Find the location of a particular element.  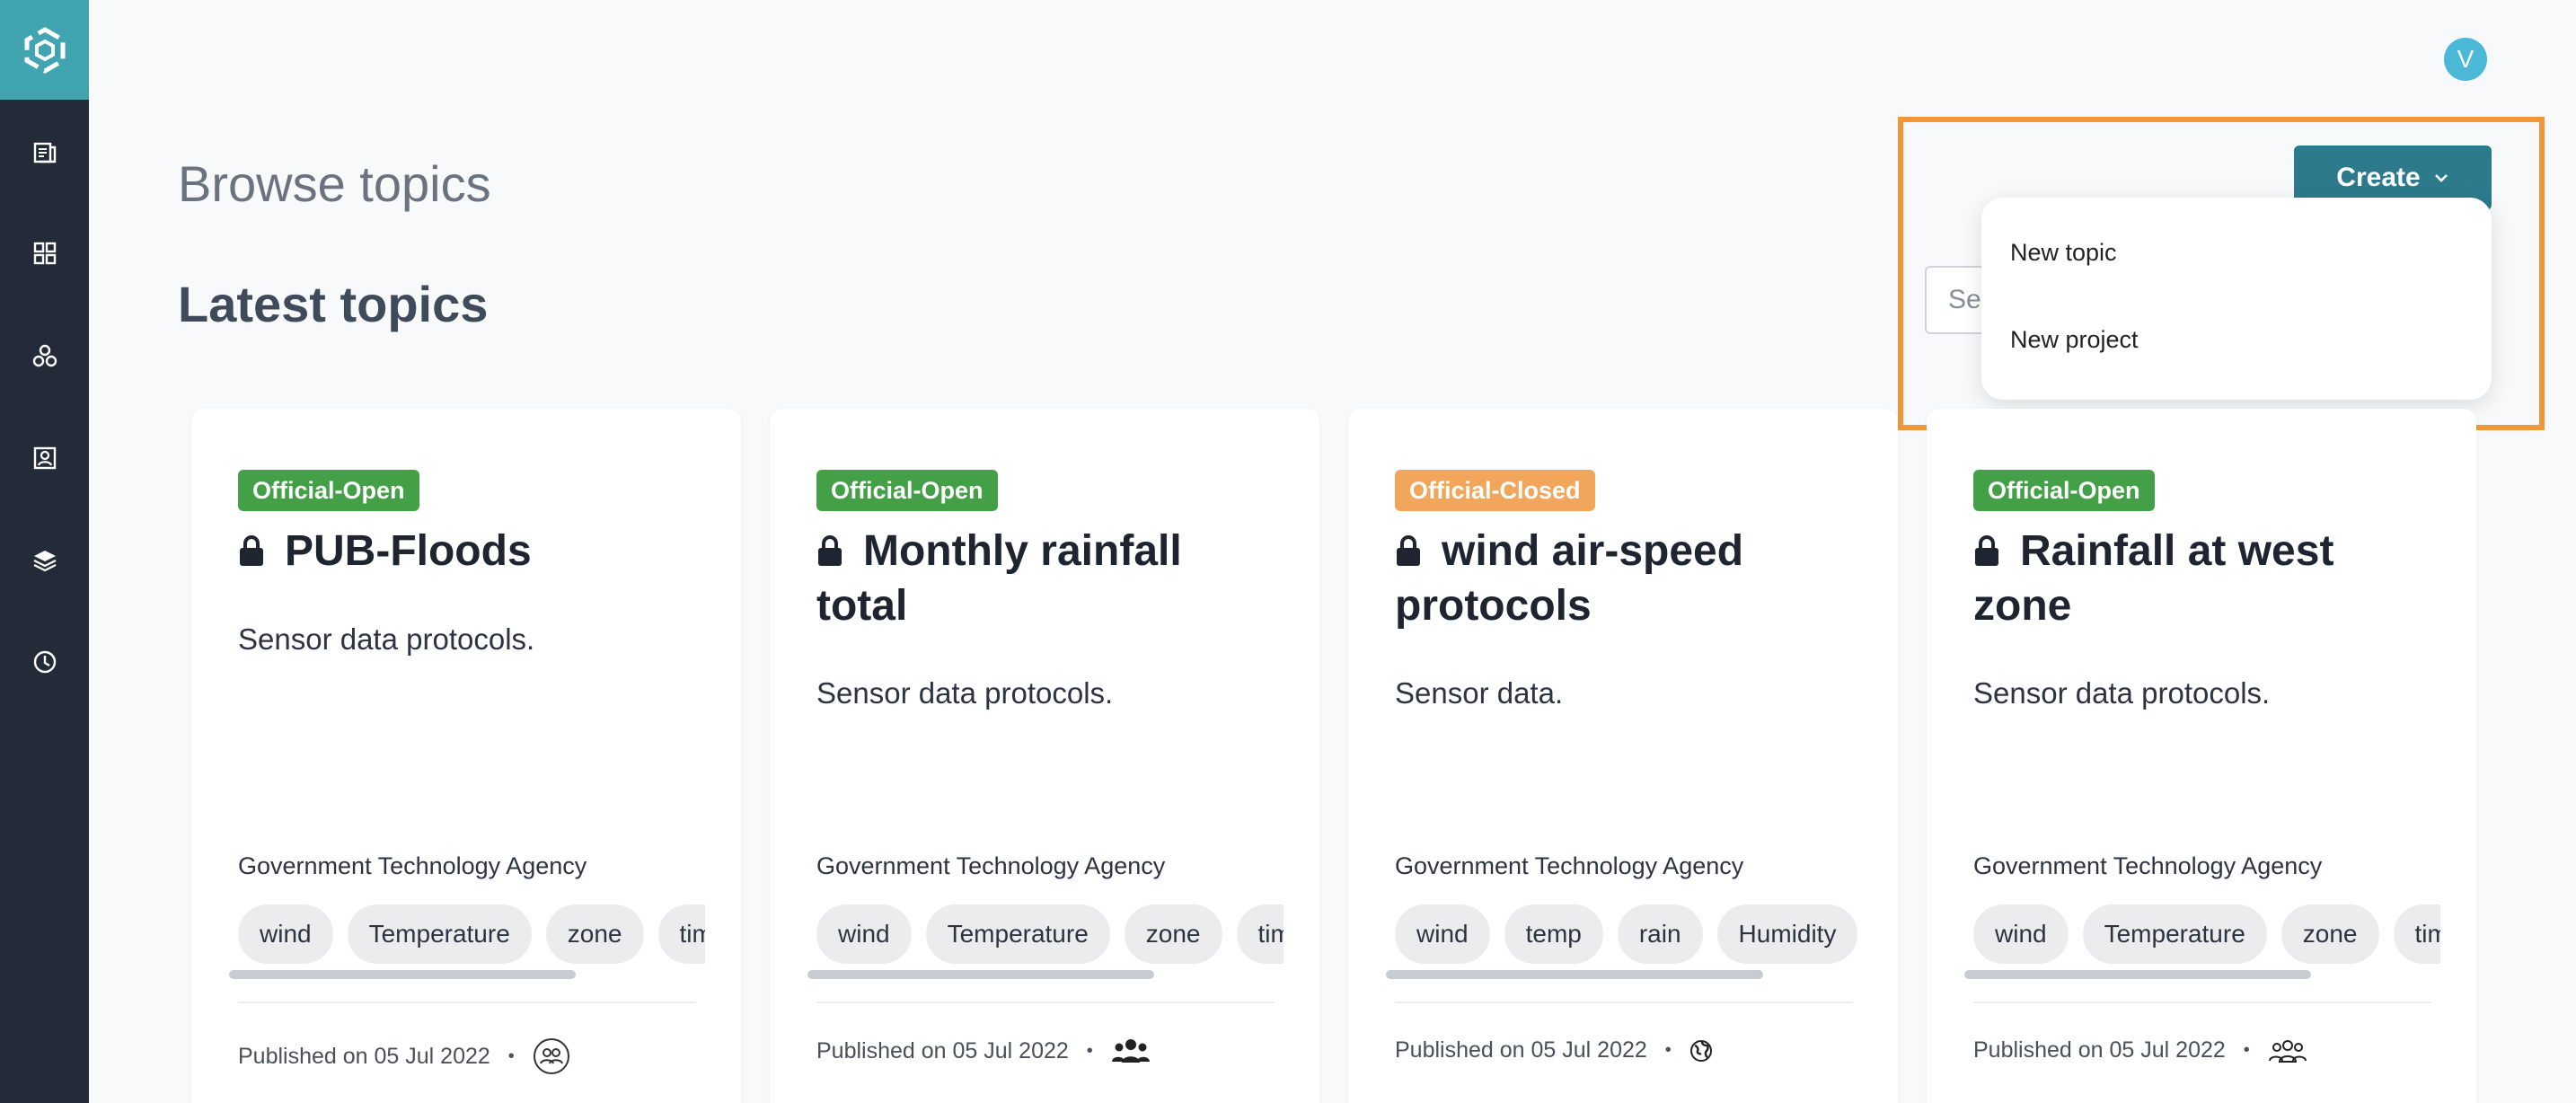

logo-icon is located at coordinates (44, 50).